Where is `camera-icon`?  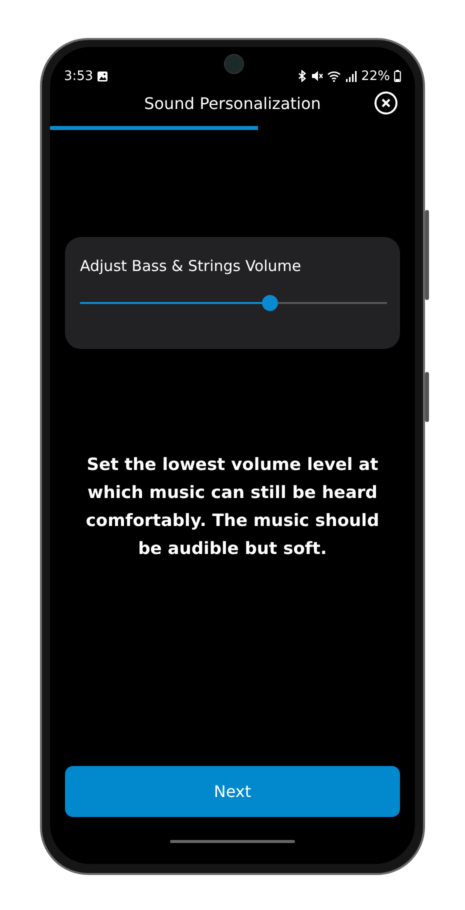 camera-icon is located at coordinates (234, 64).